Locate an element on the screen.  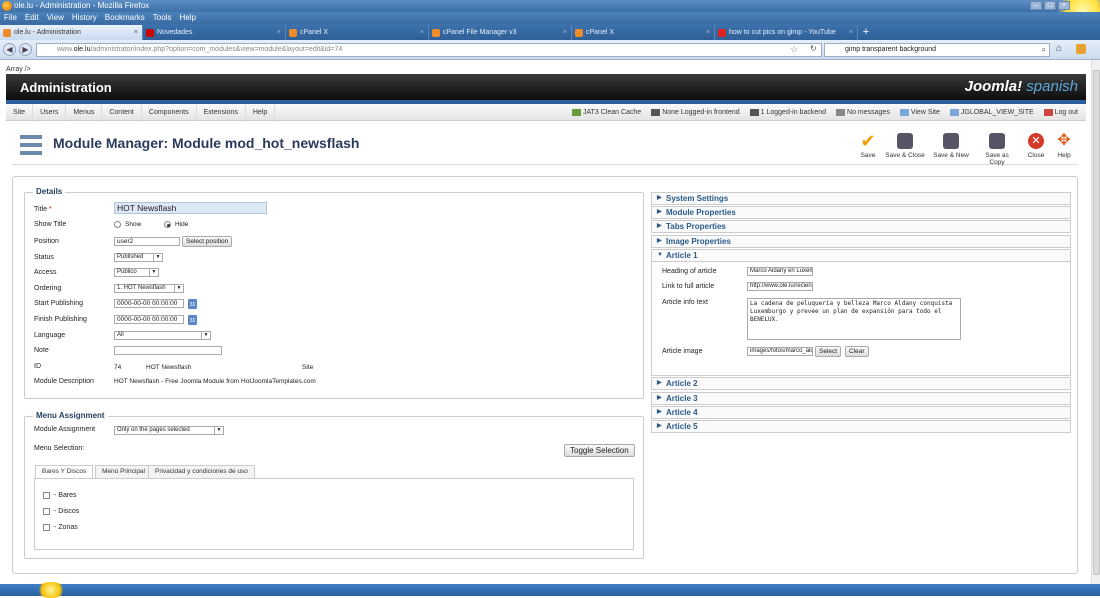
accordion-article-4: ▶ Article 4 is located at coordinates (861, 412).